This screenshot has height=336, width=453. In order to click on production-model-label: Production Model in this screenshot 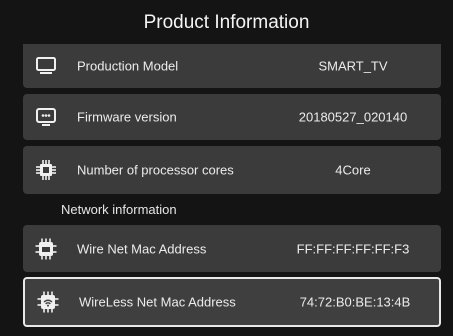, I will do `click(128, 66)`.